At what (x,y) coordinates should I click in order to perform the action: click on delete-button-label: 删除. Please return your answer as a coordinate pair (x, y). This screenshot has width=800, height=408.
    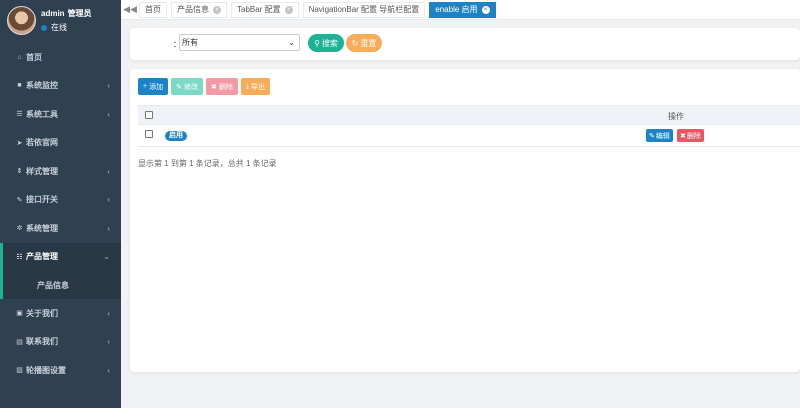
    Looking at the image, I should click on (225, 87).